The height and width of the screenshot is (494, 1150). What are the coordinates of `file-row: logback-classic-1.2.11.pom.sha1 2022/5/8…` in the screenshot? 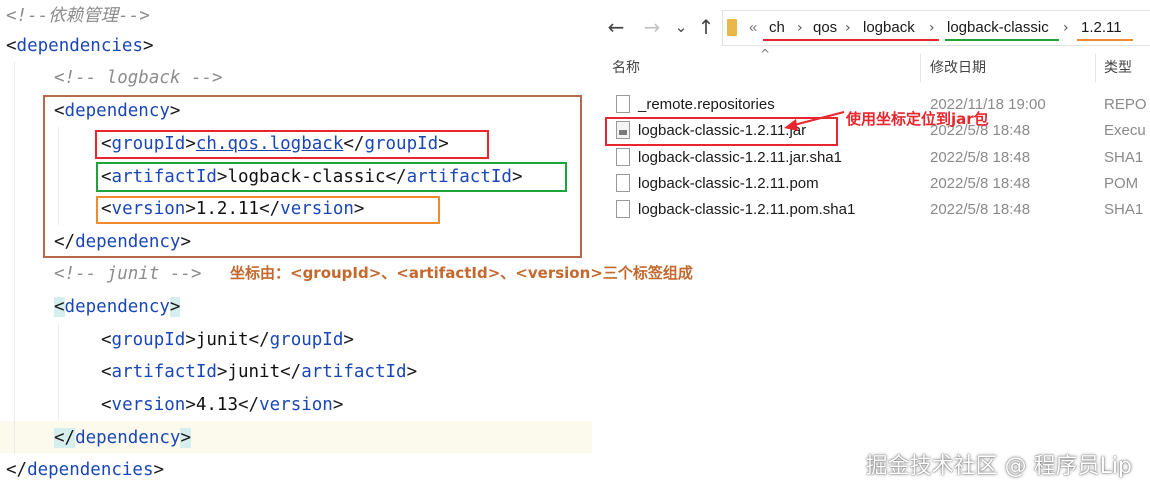 It's located at (871, 210).